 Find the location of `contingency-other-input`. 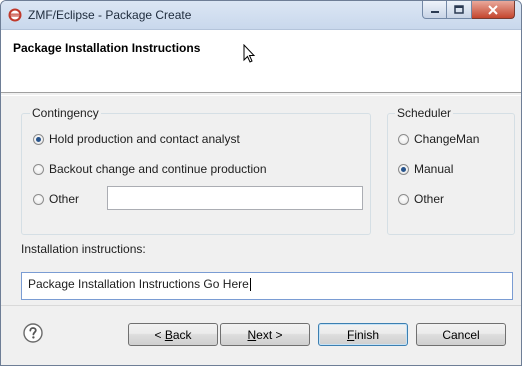

contingency-other-input is located at coordinates (235, 198).